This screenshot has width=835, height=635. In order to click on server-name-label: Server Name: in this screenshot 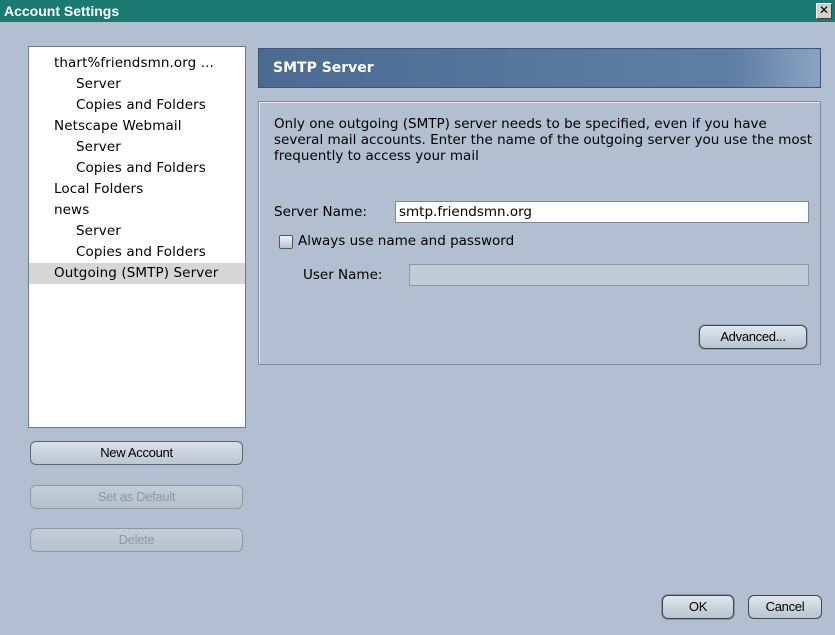, I will do `click(320, 212)`.